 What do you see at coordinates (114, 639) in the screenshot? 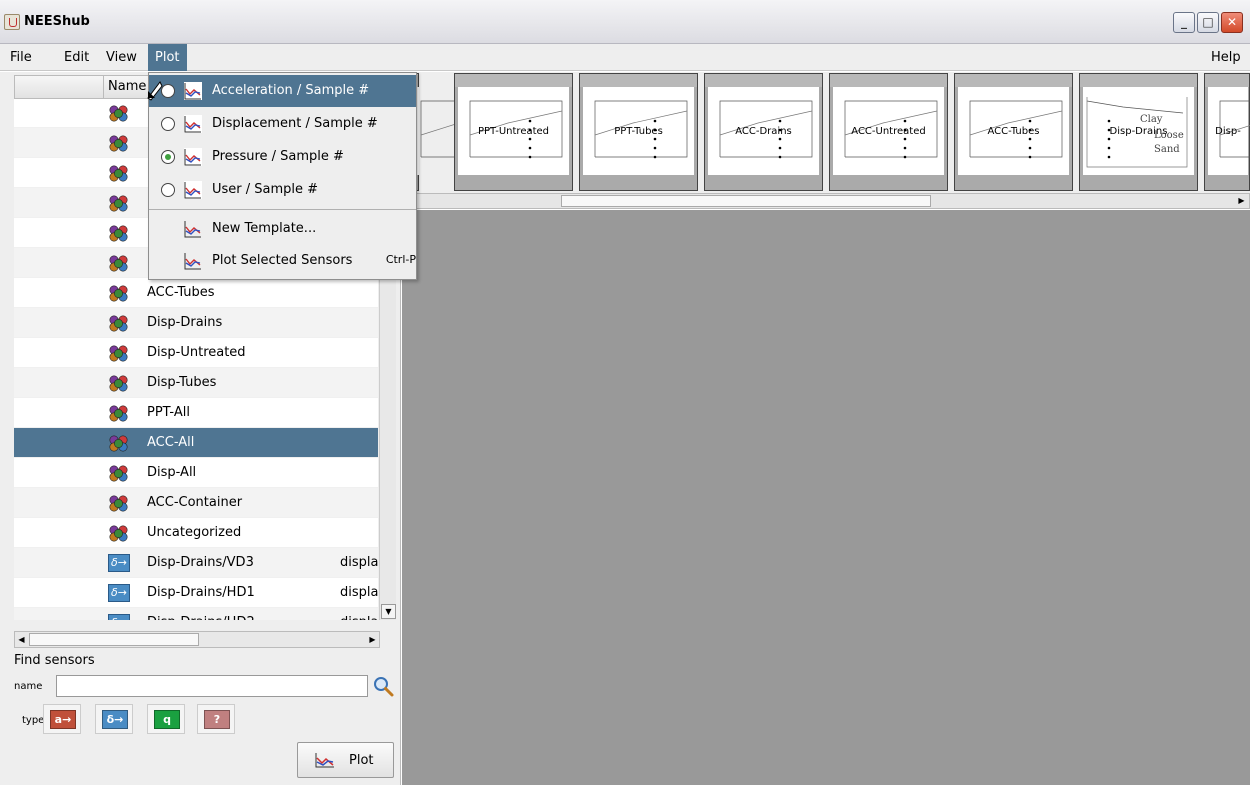
I see `scroll-thumb` at bounding box center [114, 639].